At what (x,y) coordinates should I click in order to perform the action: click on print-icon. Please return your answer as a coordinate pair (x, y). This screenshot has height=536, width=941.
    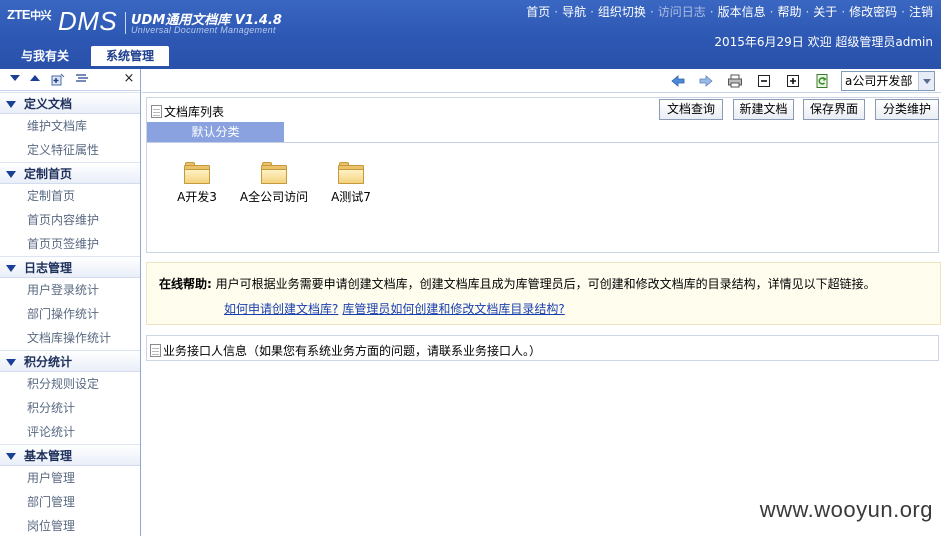
    Looking at the image, I should click on (735, 81).